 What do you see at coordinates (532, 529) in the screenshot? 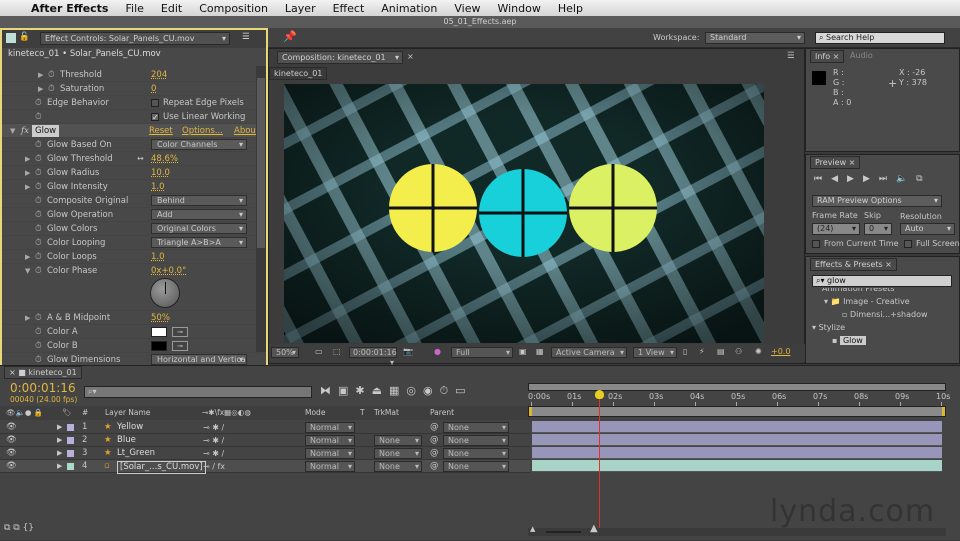
I see `zoom-out-icon: ▲` at bounding box center [532, 529].